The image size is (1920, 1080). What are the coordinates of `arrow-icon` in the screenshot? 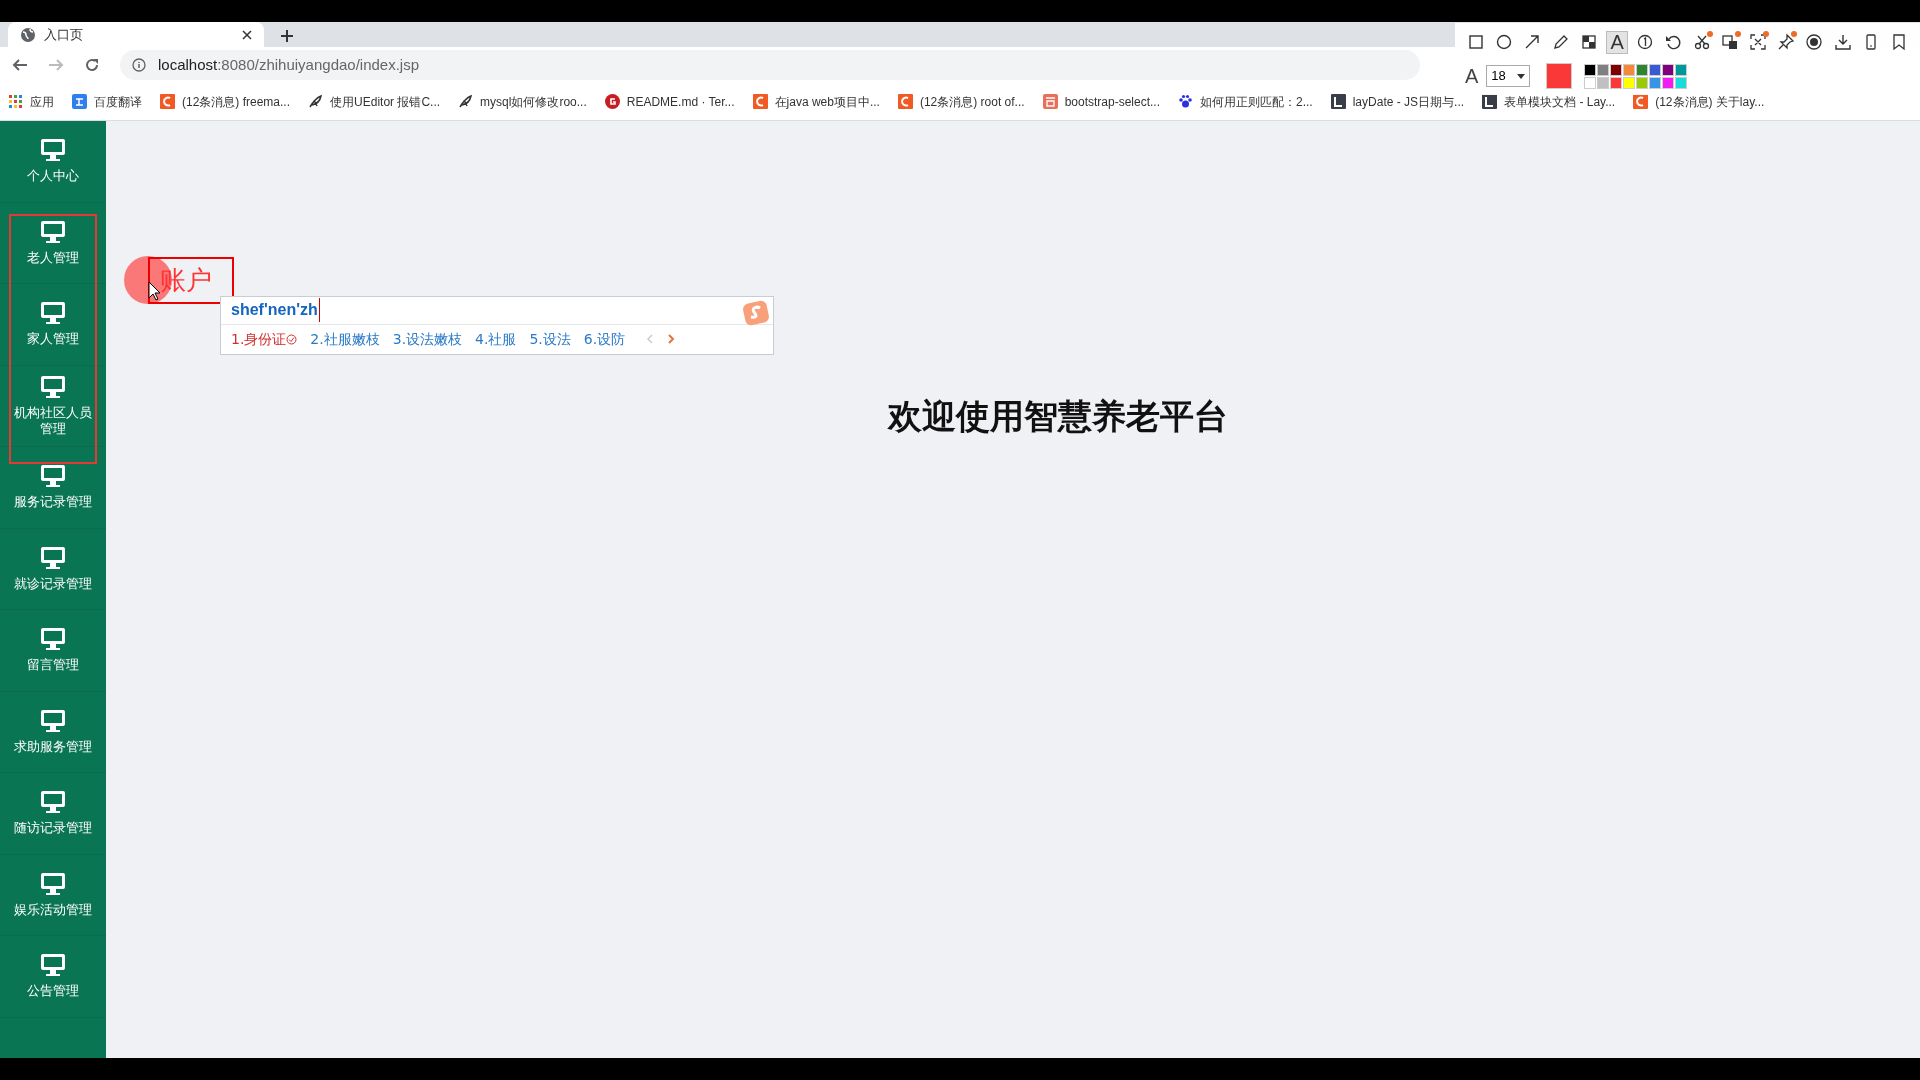 It's located at (1532, 42).